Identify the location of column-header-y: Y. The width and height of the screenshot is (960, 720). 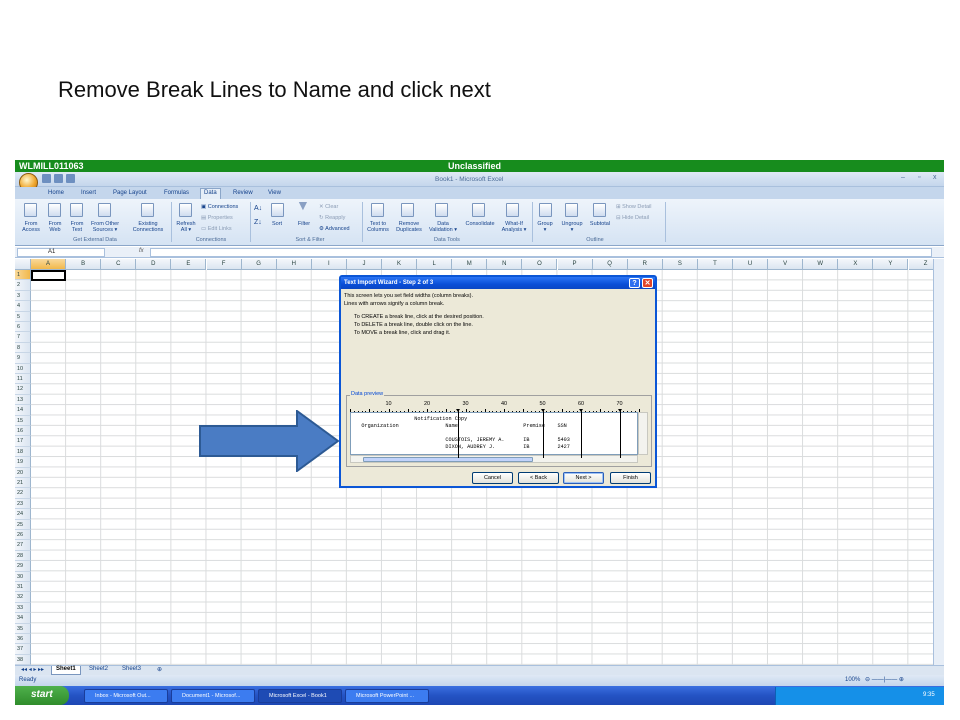
(891, 264).